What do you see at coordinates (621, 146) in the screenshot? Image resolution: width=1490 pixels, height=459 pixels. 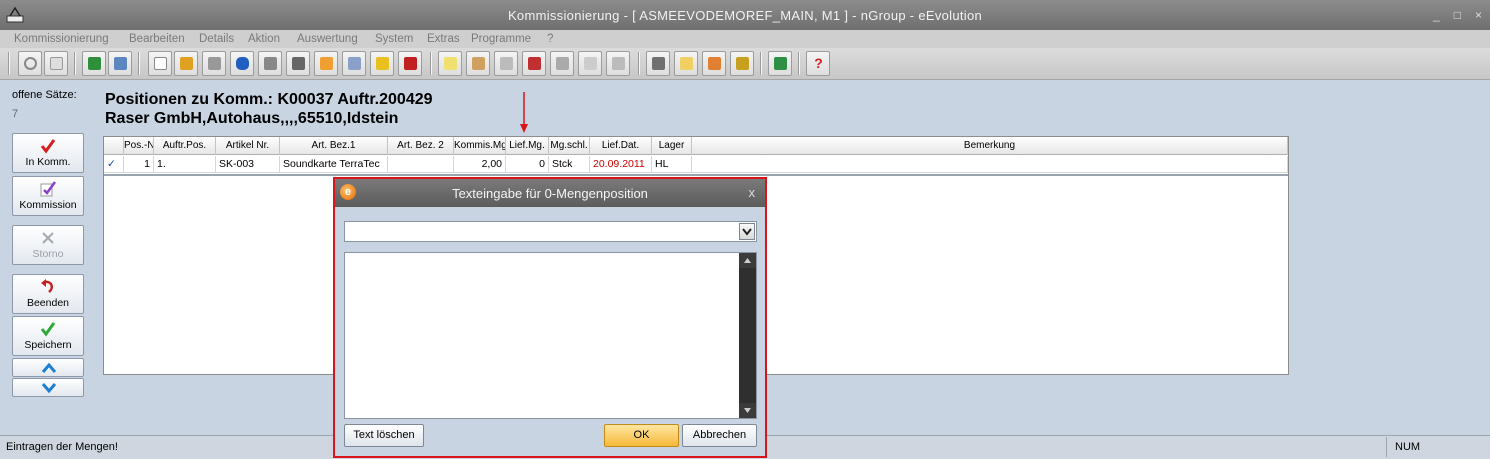 I see `header-lief-dat: Lief.Dat.` at bounding box center [621, 146].